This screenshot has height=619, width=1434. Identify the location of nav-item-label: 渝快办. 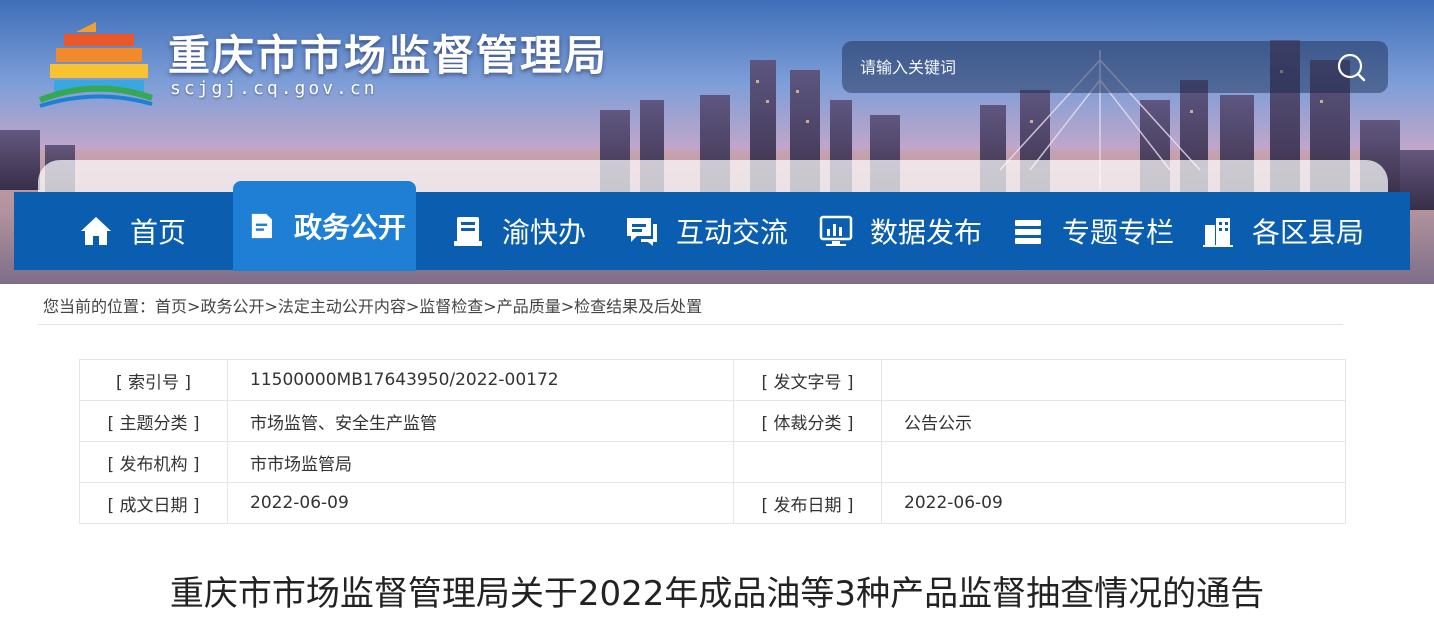
(544, 232).